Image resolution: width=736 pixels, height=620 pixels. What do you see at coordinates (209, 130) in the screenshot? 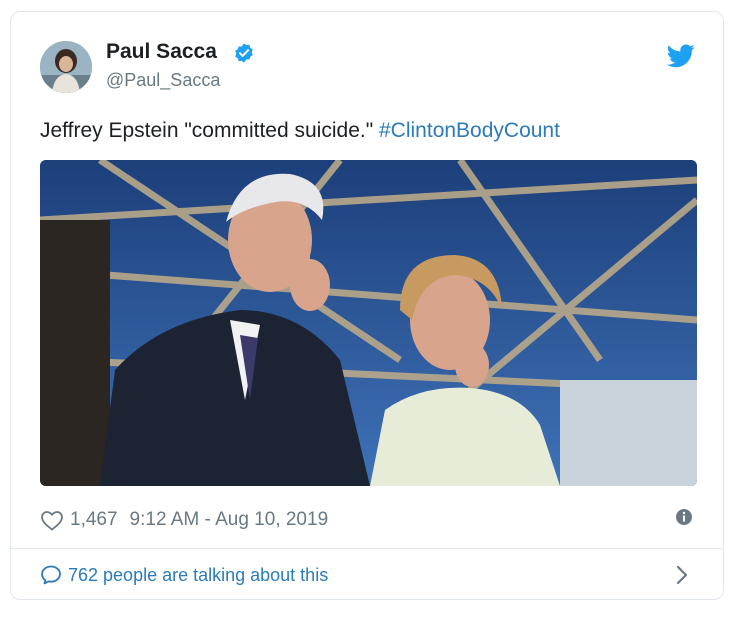
I see `tweet-body: Jeffrey Epstein "committed suicide."` at bounding box center [209, 130].